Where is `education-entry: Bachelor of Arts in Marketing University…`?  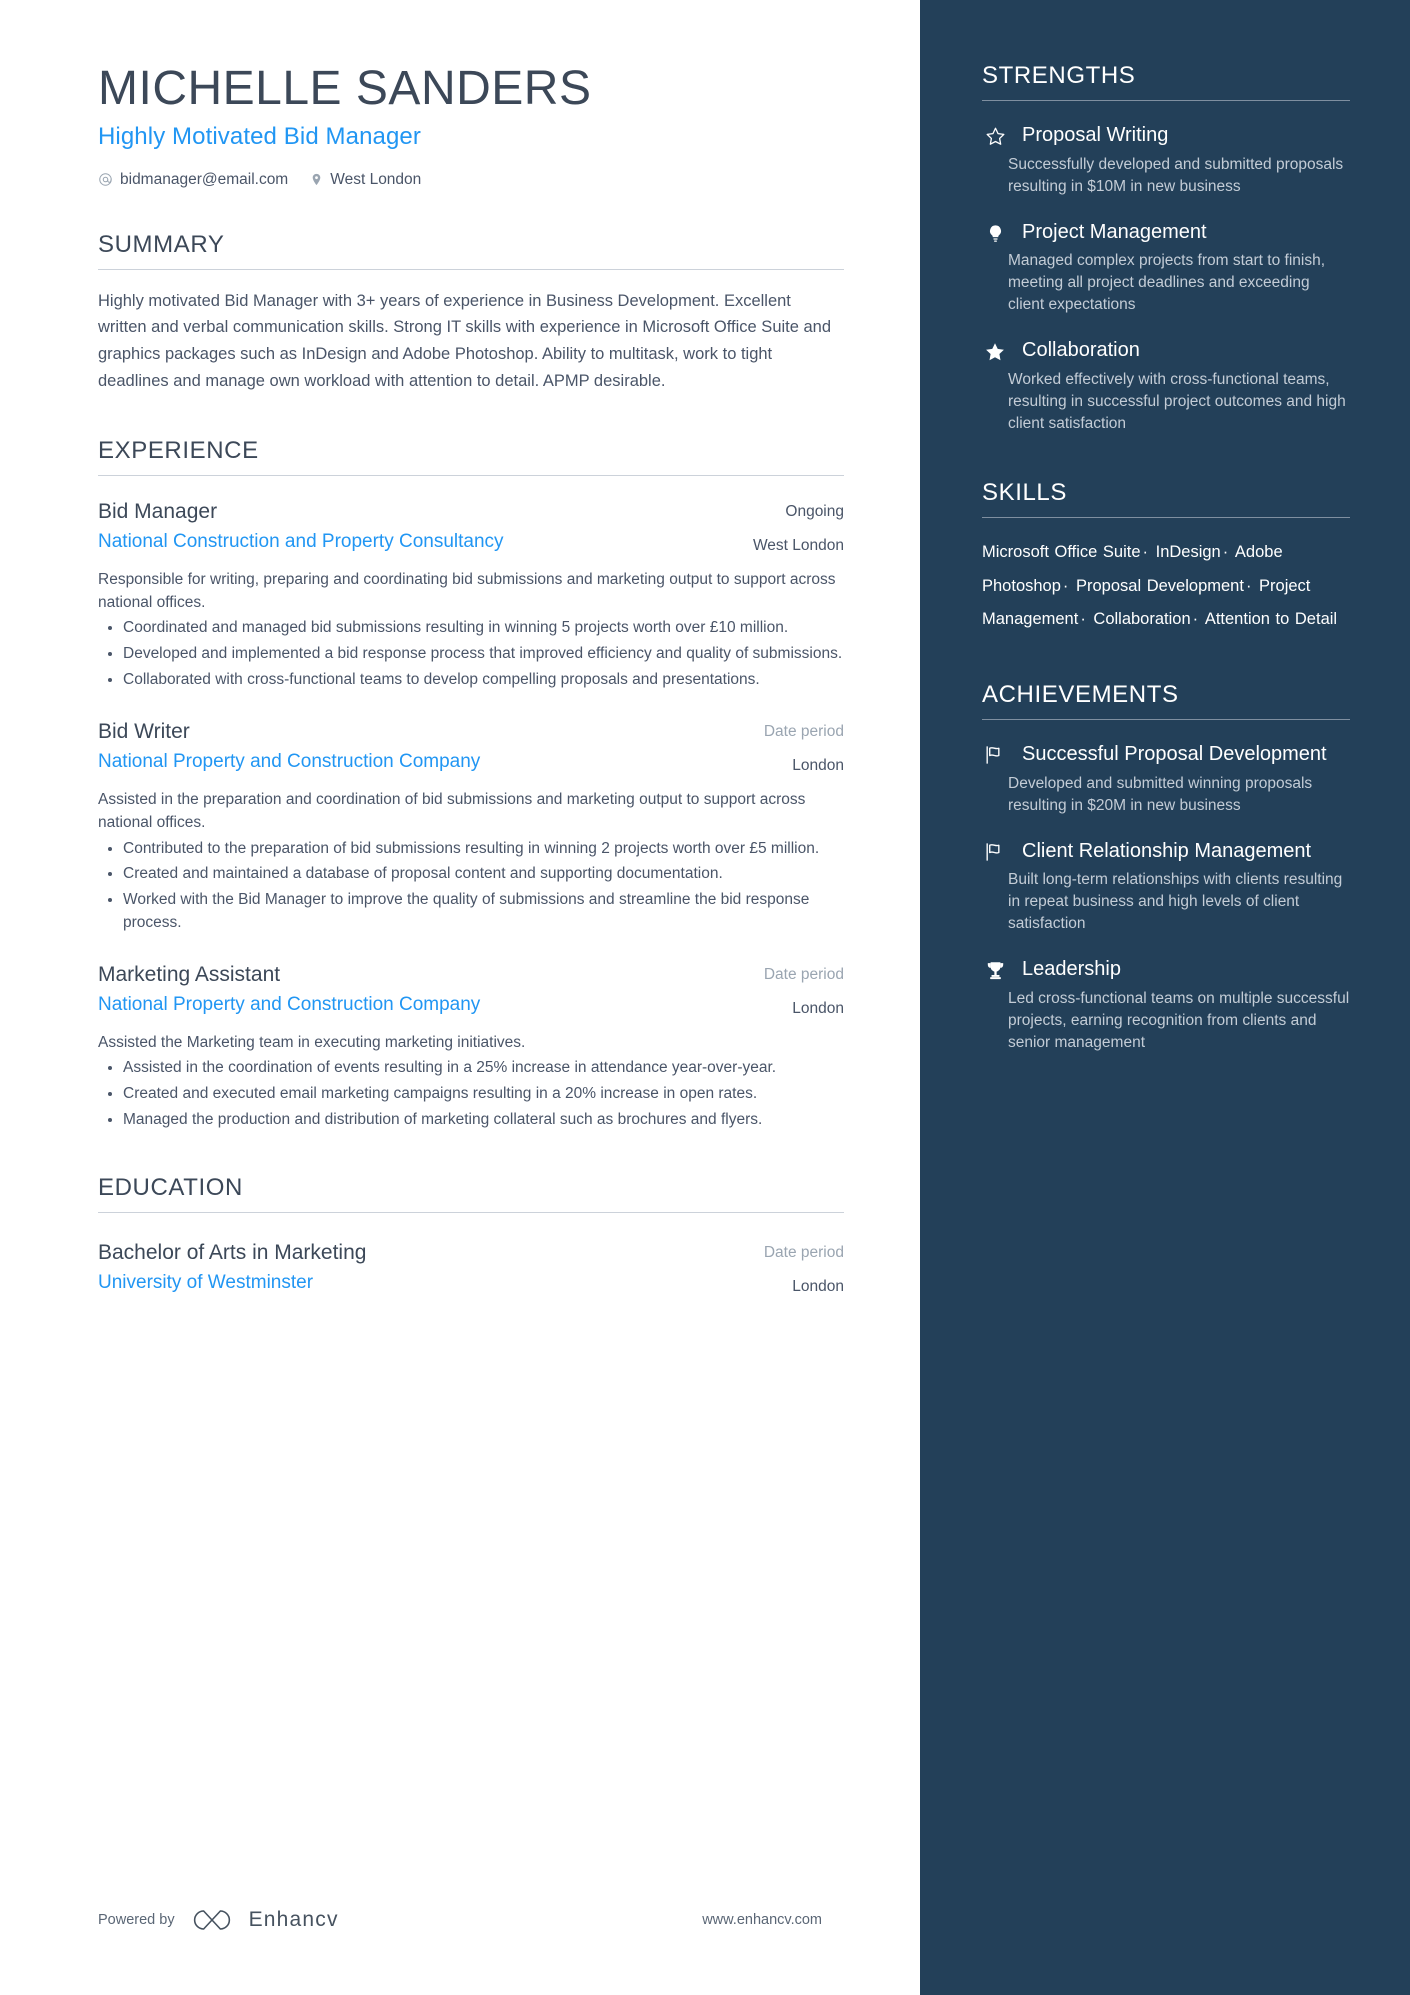
education-entry: Bachelor of Arts in Marketing University… is located at coordinates (471, 1268).